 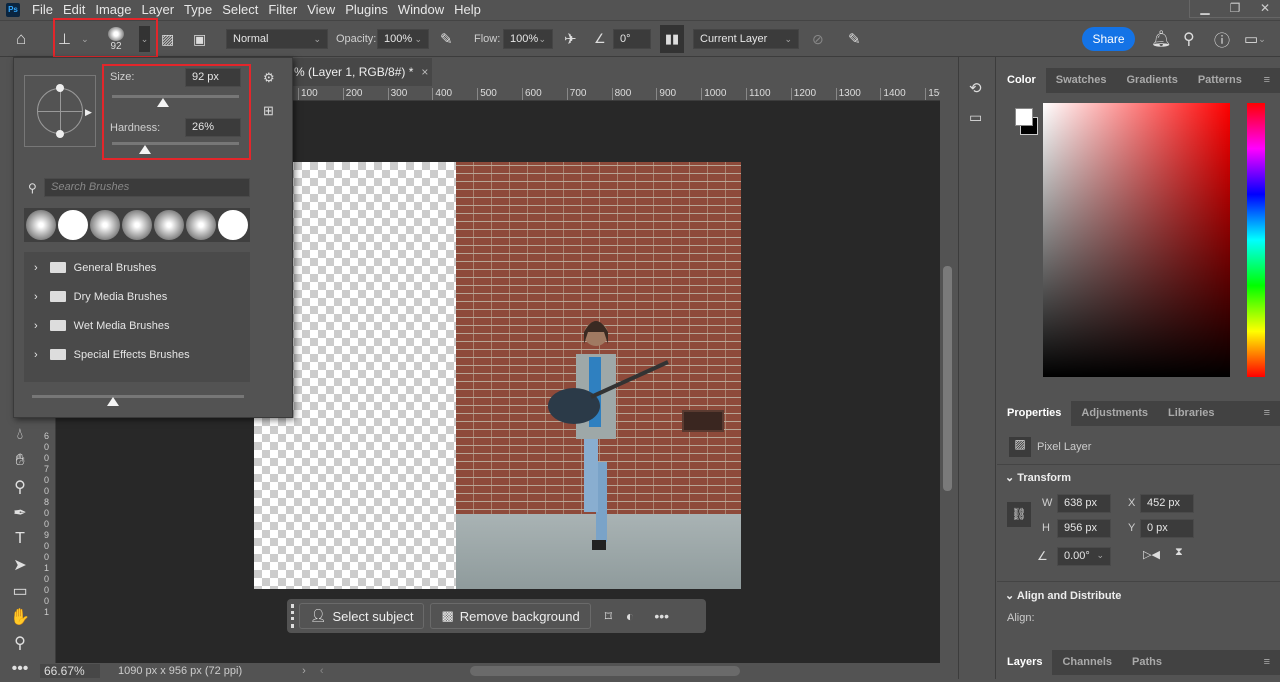 I want to click on menu-help: Help, so click(x=467, y=9).